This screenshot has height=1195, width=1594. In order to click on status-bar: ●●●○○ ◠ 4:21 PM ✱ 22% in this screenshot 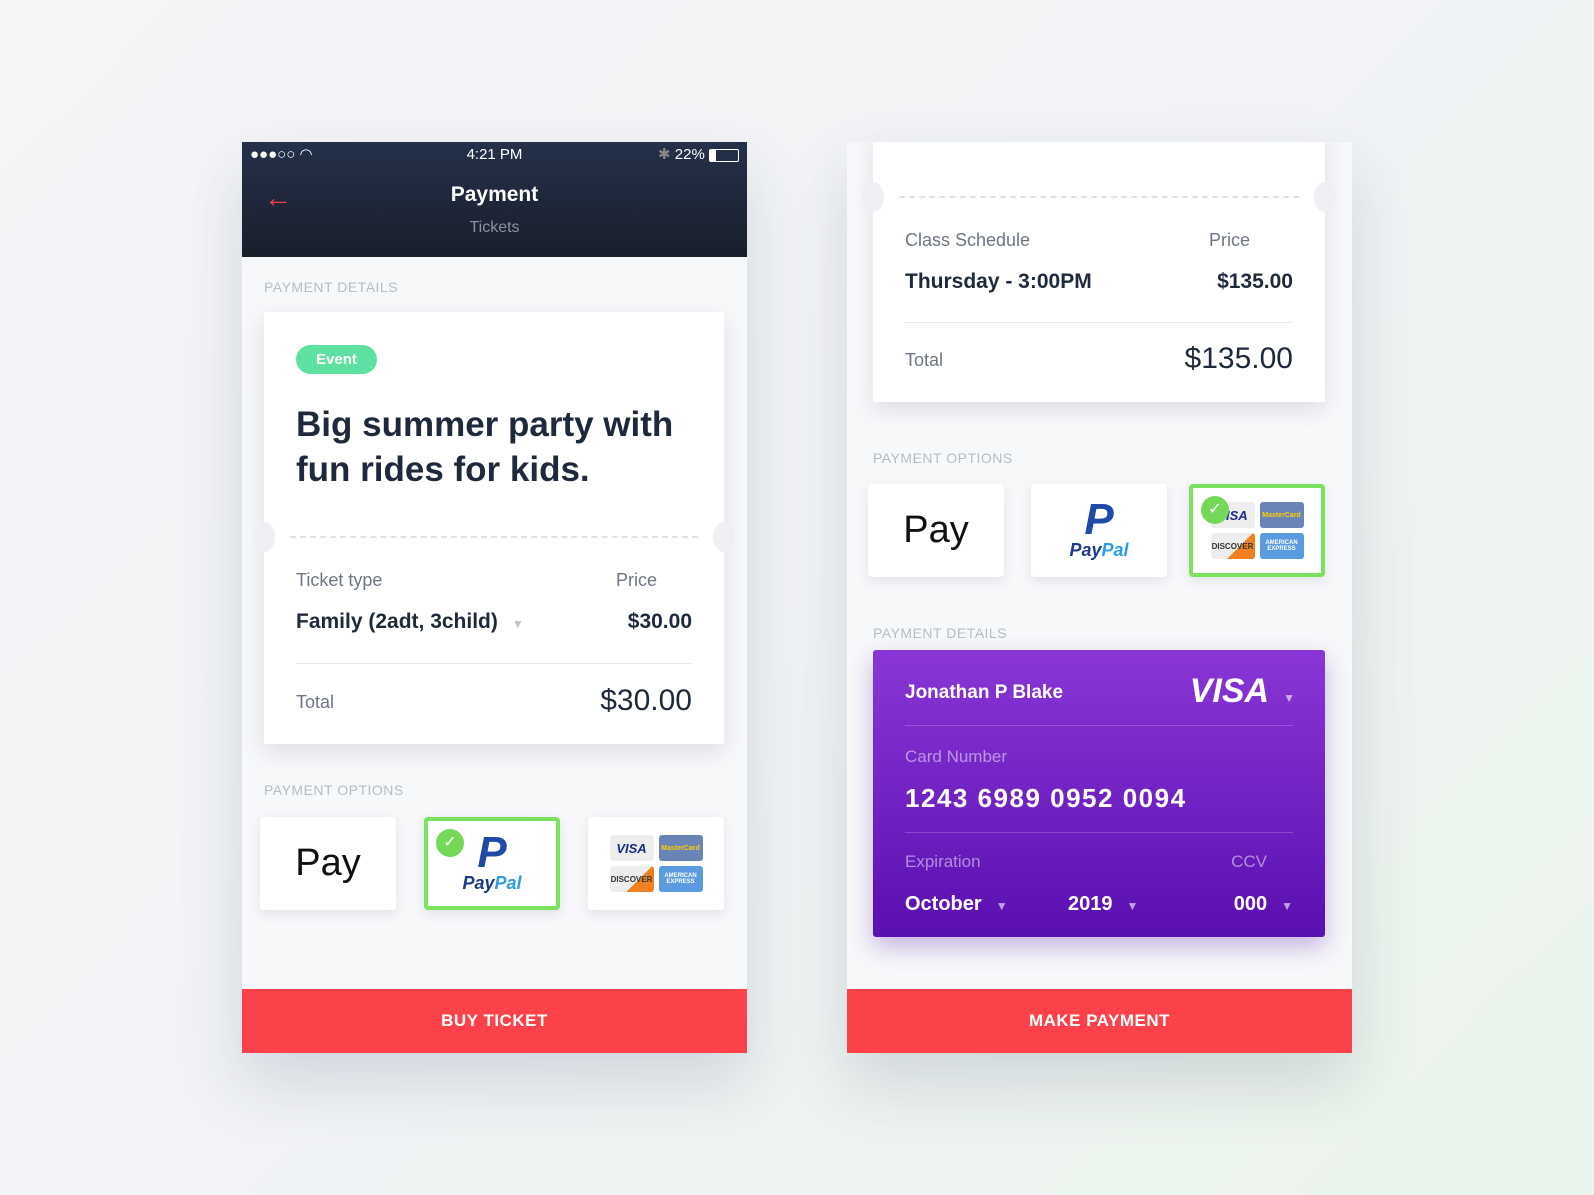, I will do `click(494, 154)`.